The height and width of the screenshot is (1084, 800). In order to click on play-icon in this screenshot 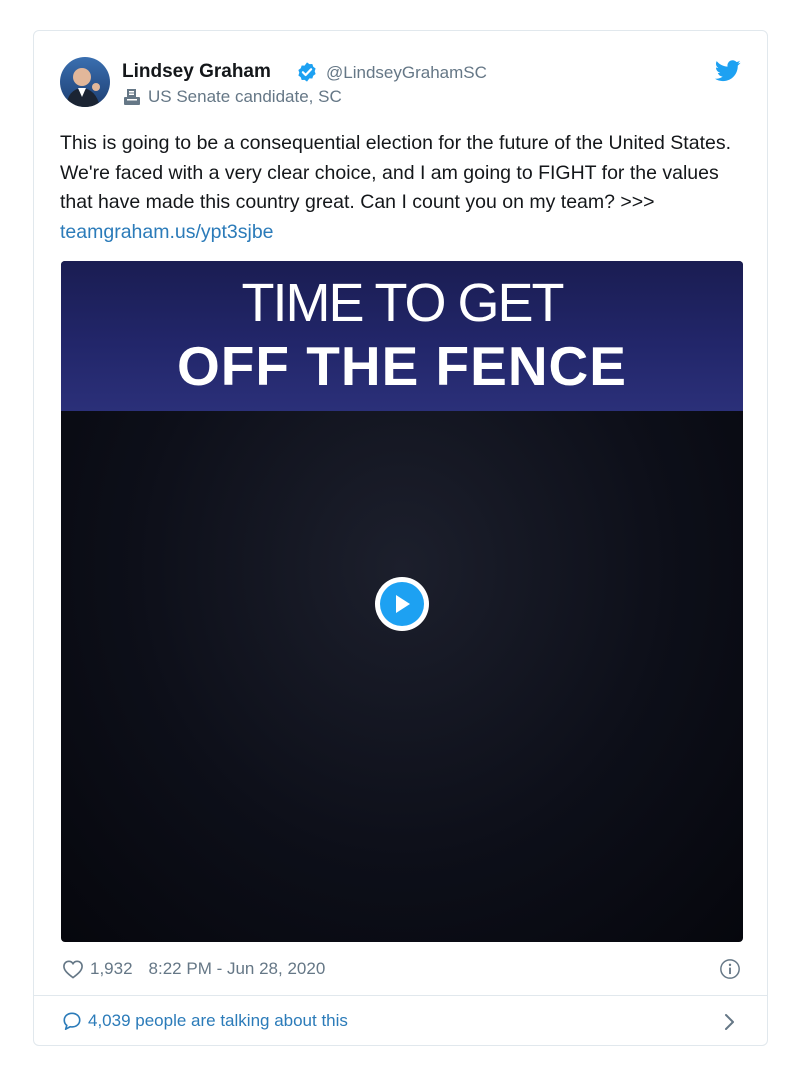, I will do `click(403, 604)`.